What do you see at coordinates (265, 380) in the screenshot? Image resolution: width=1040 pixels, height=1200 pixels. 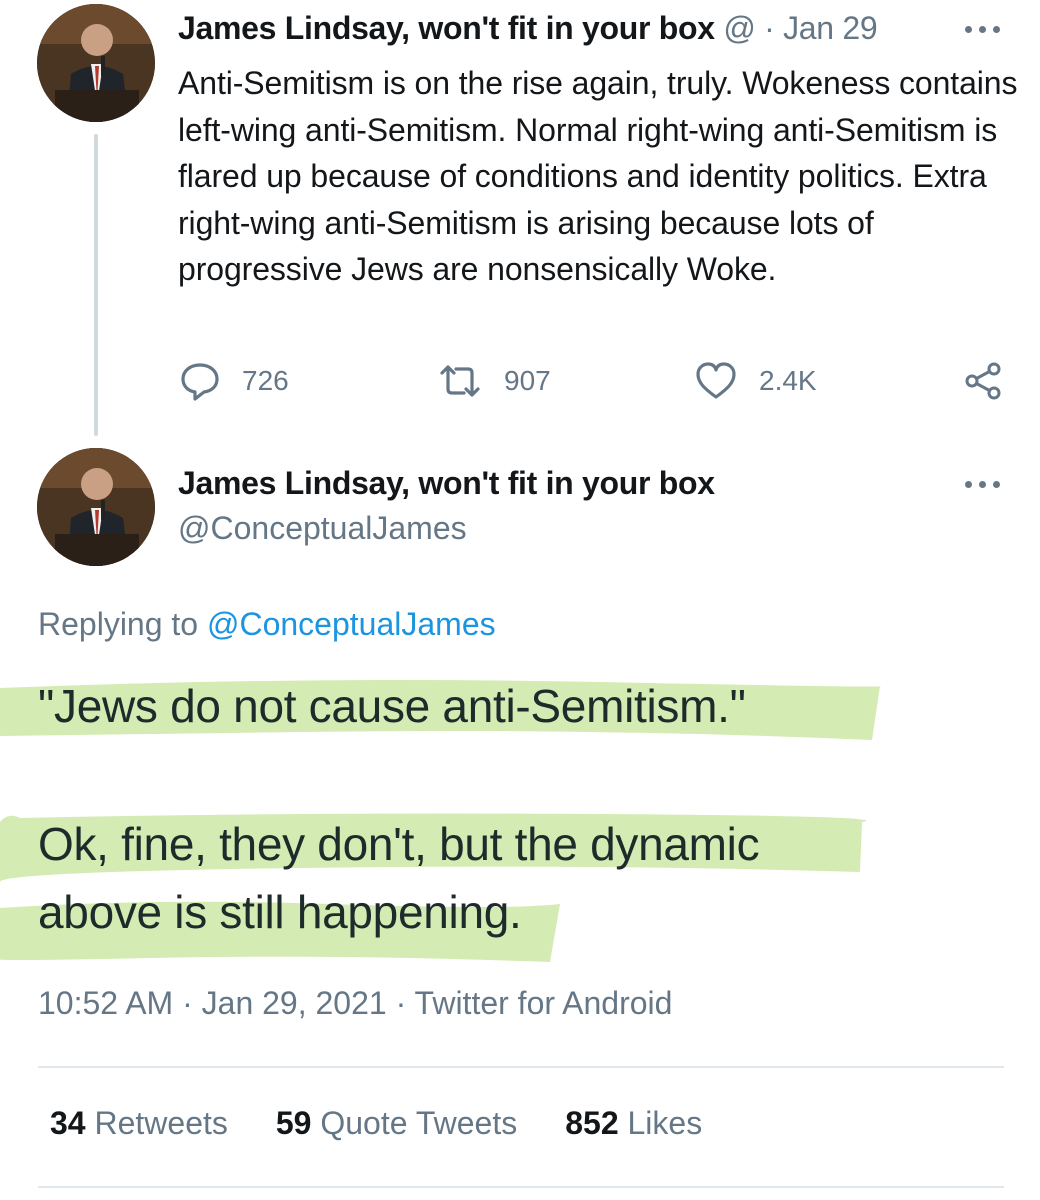 I see `reply-count: 726` at bounding box center [265, 380].